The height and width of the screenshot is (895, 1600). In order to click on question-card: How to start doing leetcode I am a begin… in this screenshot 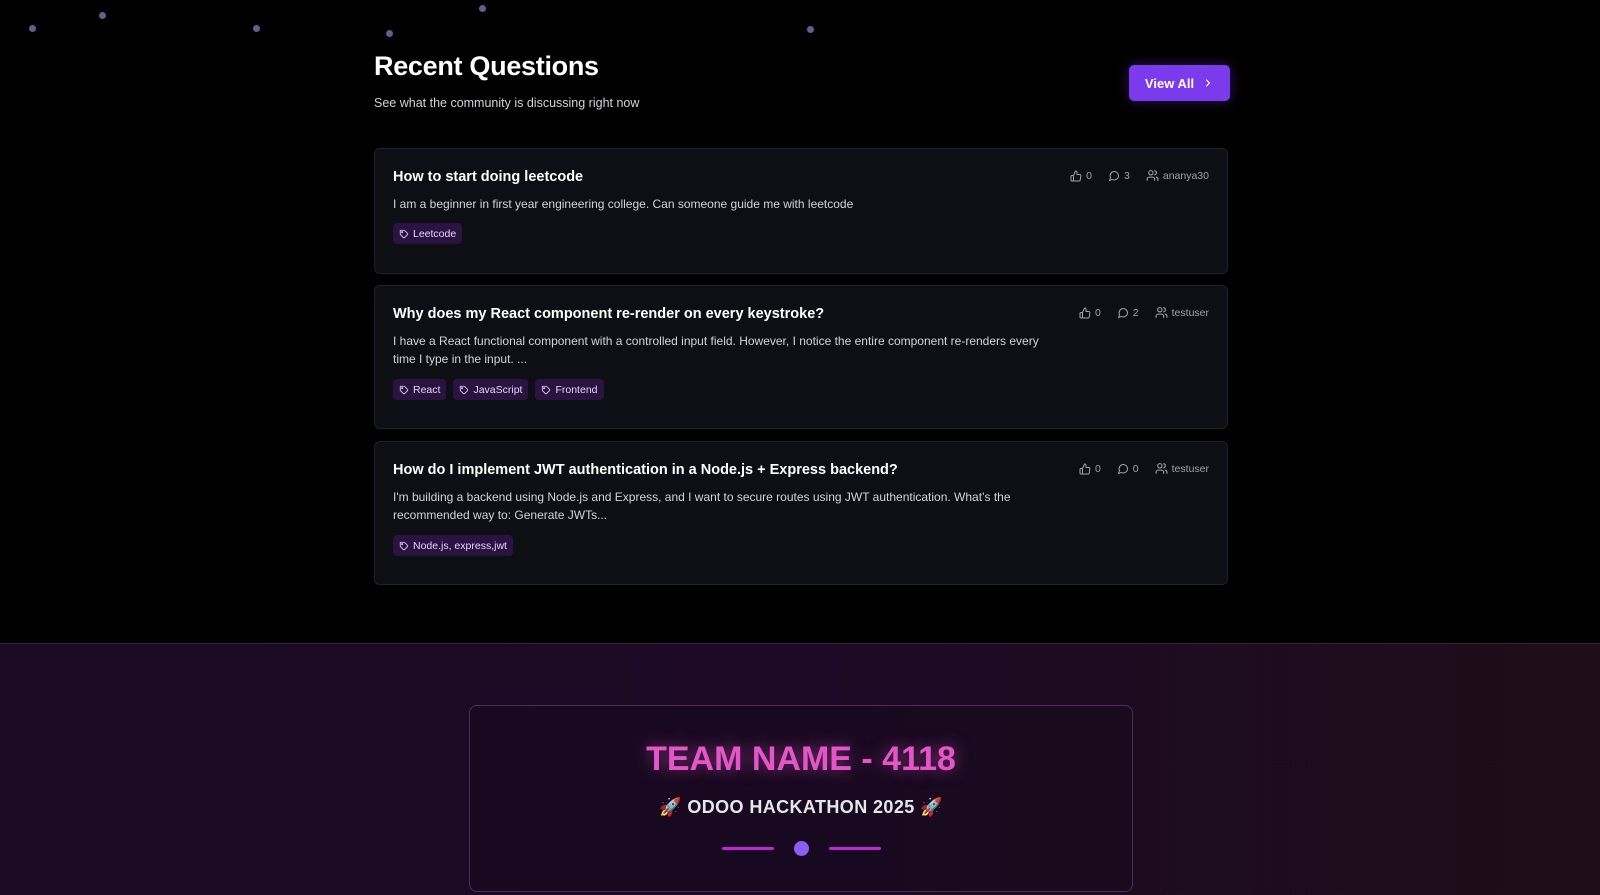, I will do `click(801, 211)`.